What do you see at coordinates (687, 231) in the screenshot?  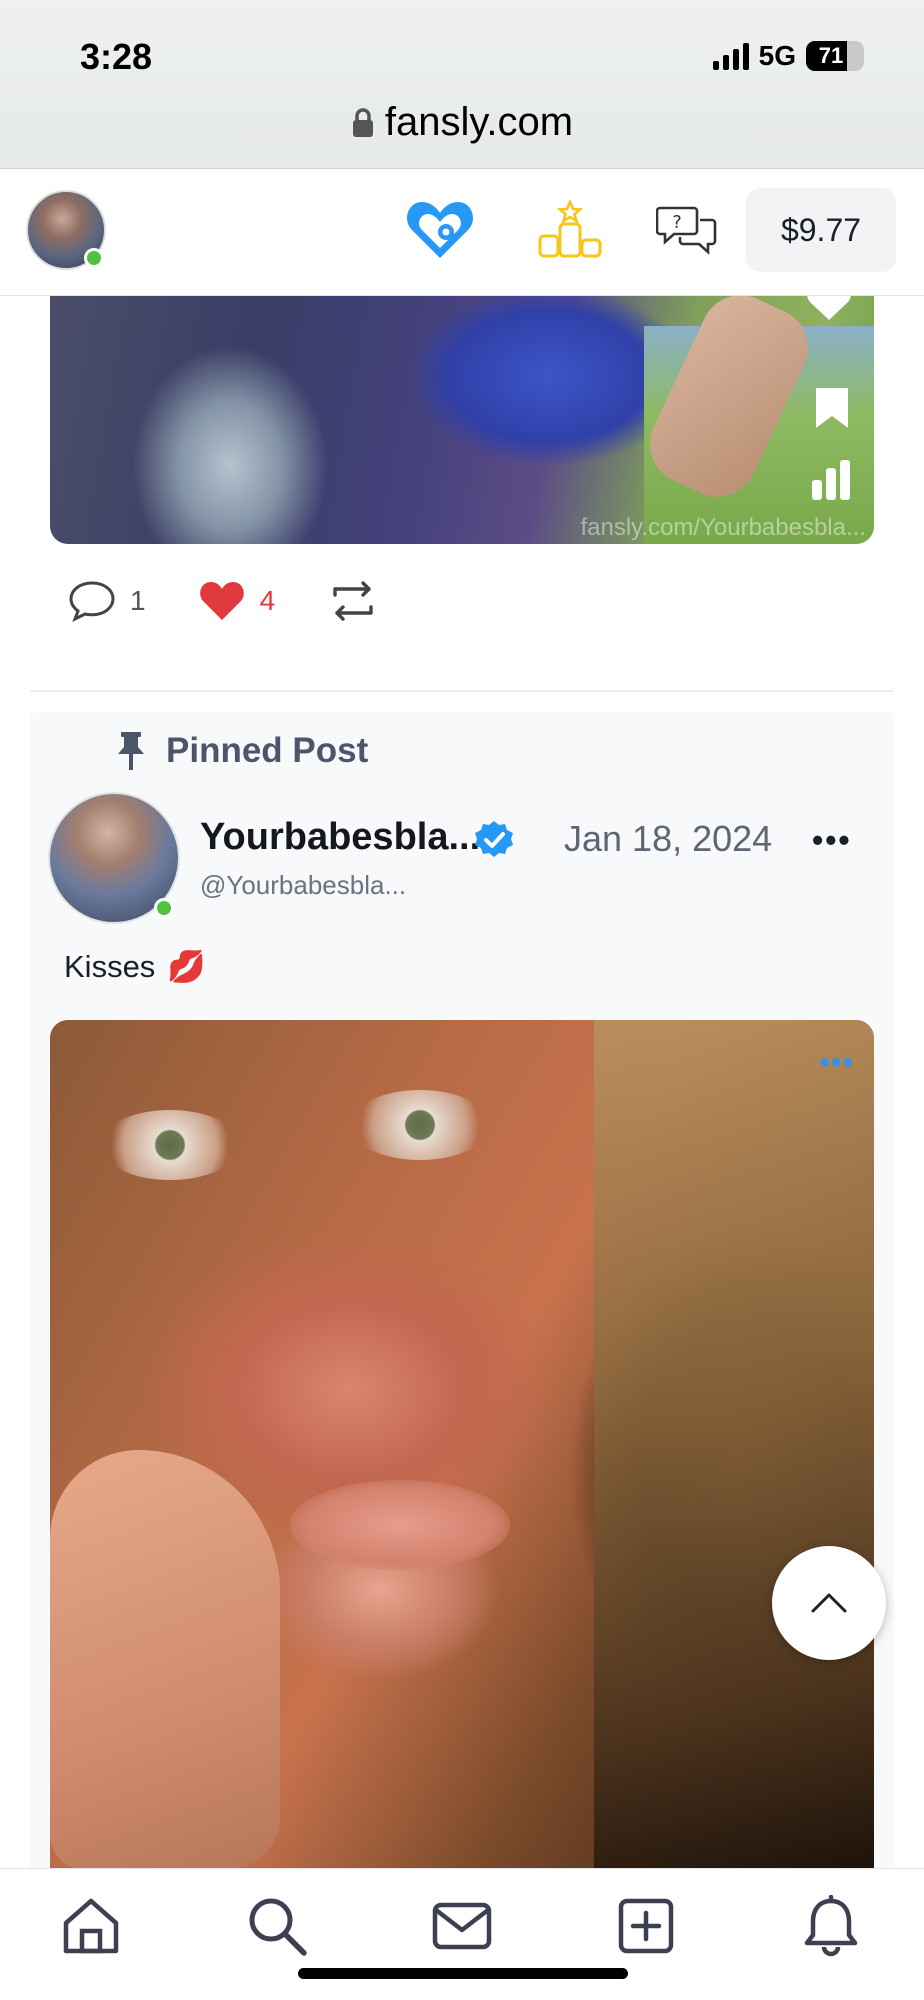 I see `messages-help-icon: ?` at bounding box center [687, 231].